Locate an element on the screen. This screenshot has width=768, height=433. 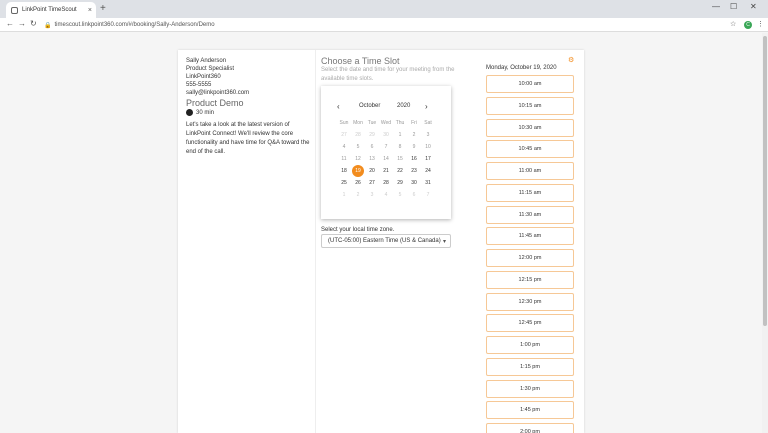
calendar-day: 31 is located at coordinates (428, 183).